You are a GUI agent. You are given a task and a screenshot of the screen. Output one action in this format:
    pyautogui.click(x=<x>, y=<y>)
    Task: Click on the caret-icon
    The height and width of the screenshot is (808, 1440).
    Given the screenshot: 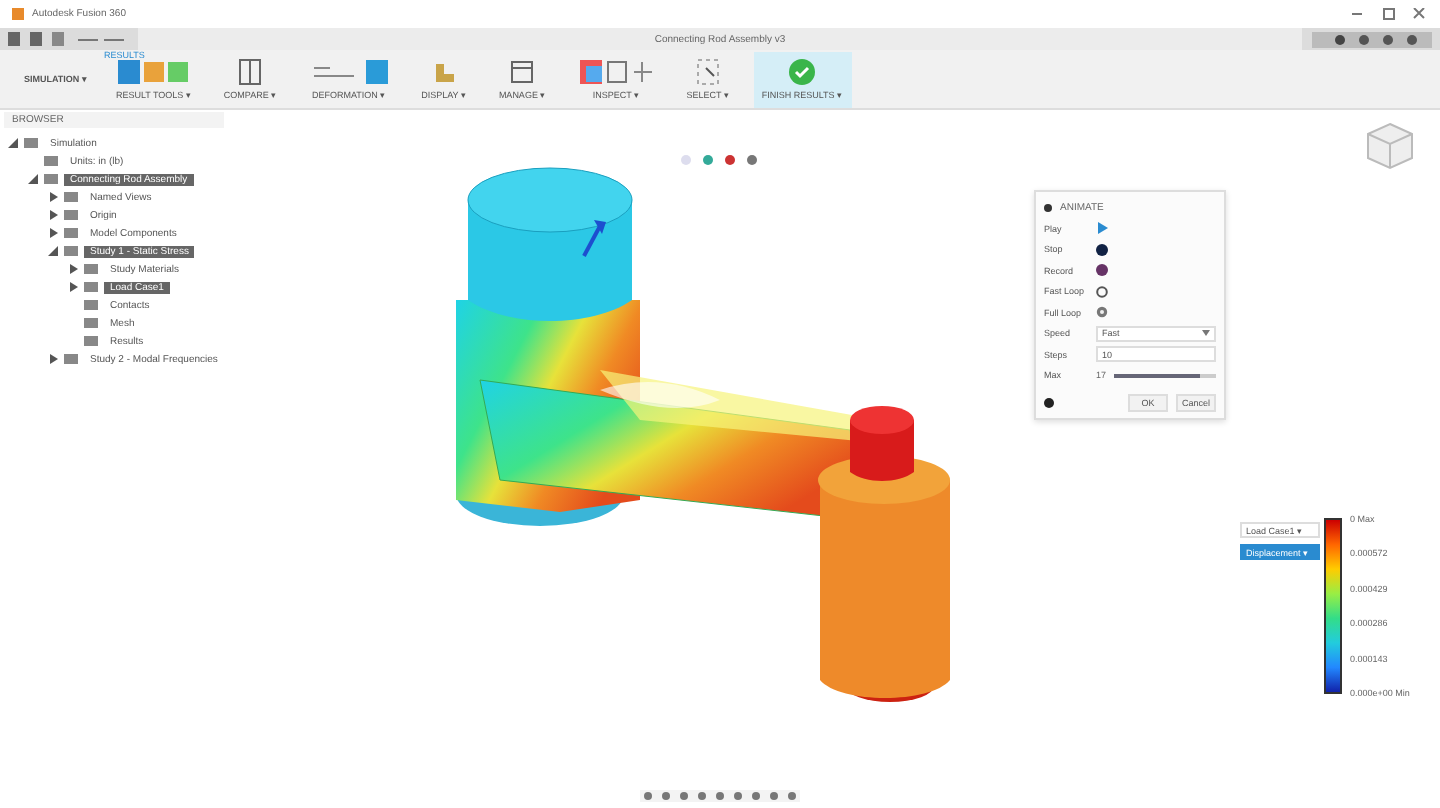 What is the action you would take?
    pyautogui.click(x=1206, y=333)
    